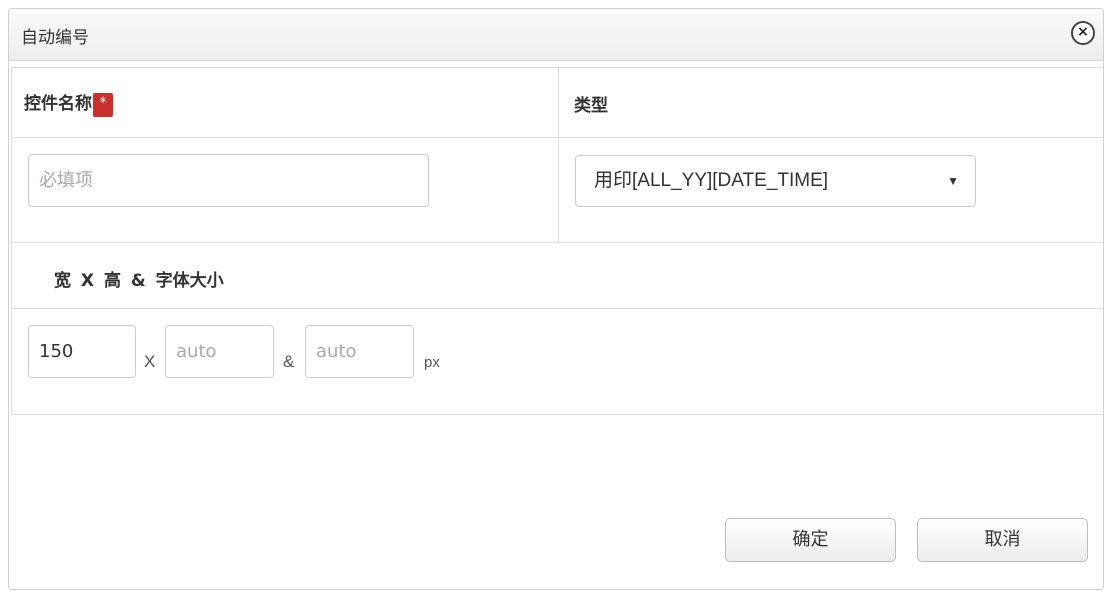 This screenshot has width=1110, height=594. What do you see at coordinates (432, 362) in the screenshot?
I see `unit-label: px` at bounding box center [432, 362].